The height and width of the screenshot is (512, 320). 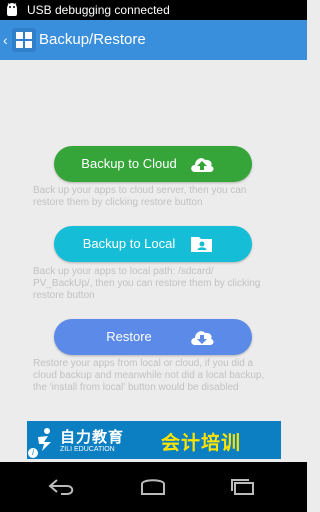 I want to click on backup-to-cloud-label: Backup to Cloud, so click(x=129, y=163).